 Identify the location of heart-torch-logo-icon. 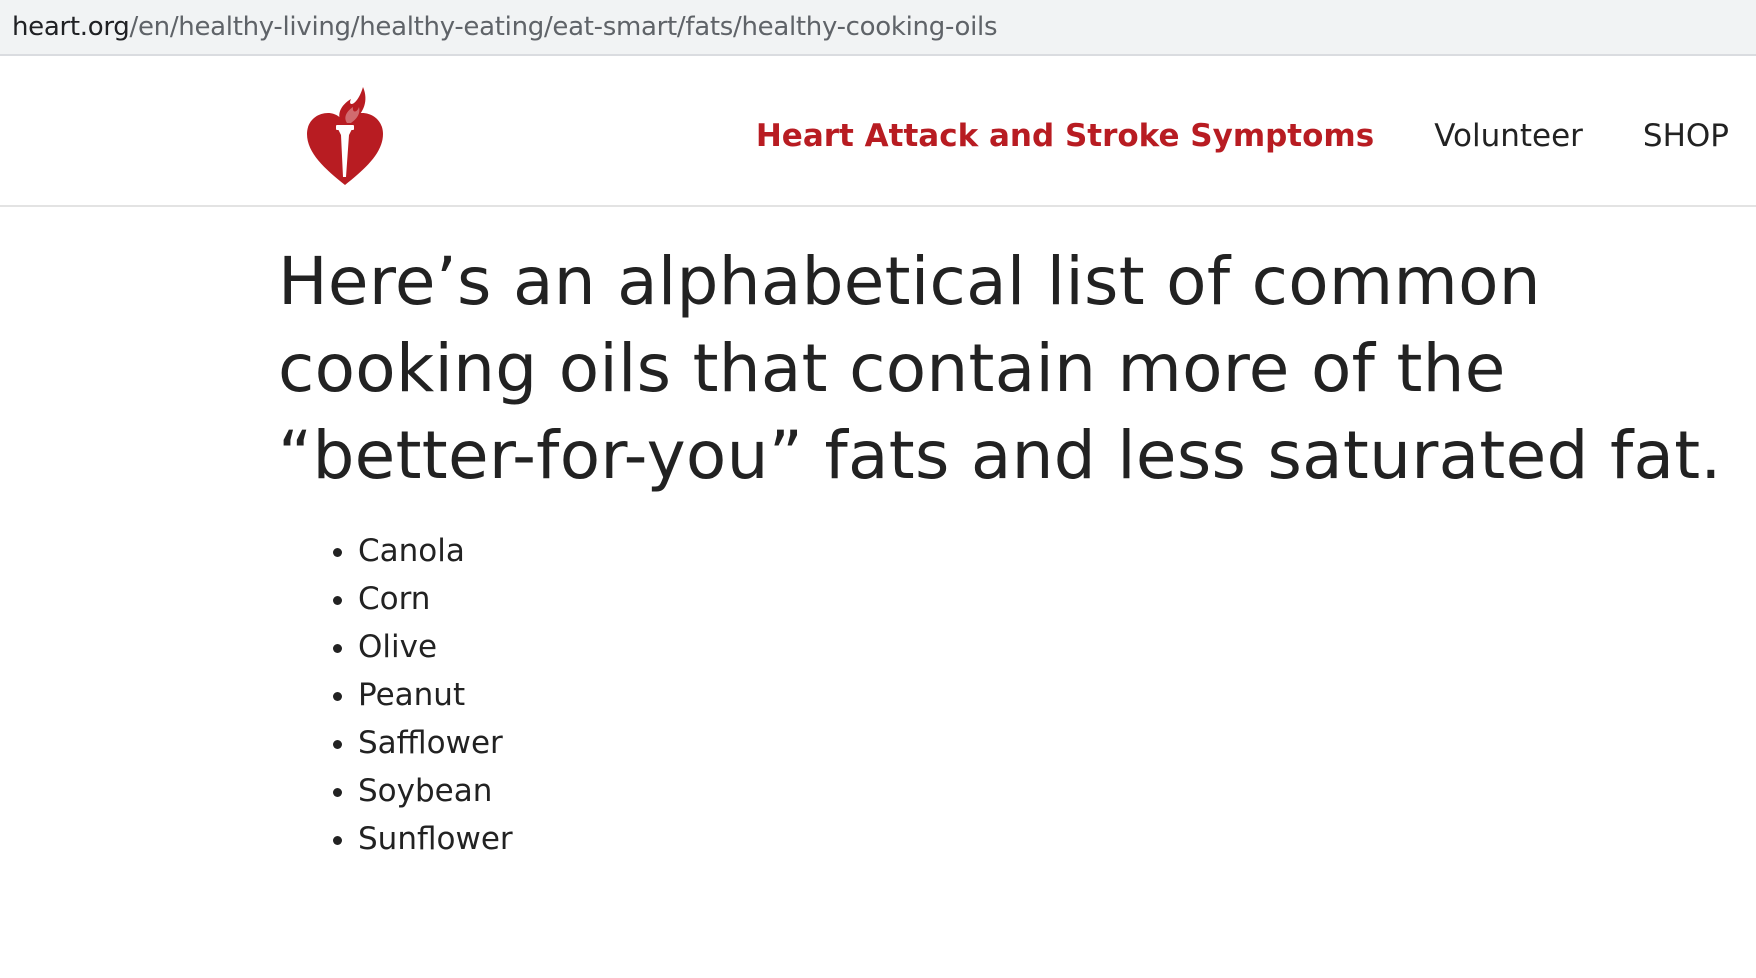
(345, 136).